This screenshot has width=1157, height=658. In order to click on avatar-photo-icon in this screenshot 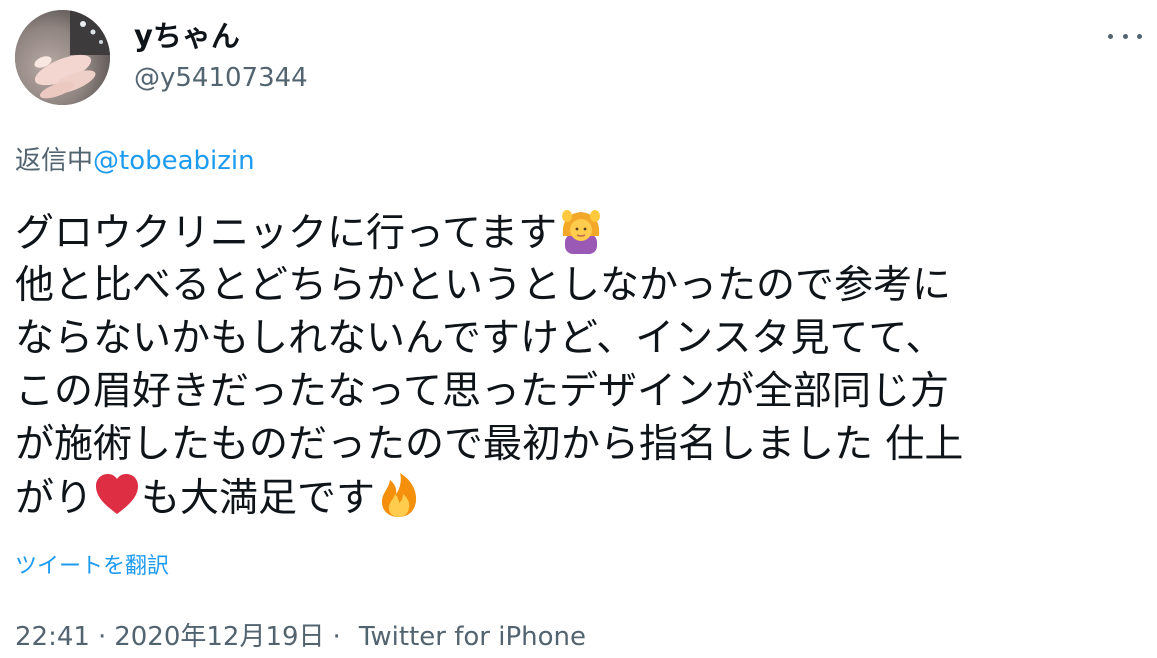, I will do `click(62, 57)`.